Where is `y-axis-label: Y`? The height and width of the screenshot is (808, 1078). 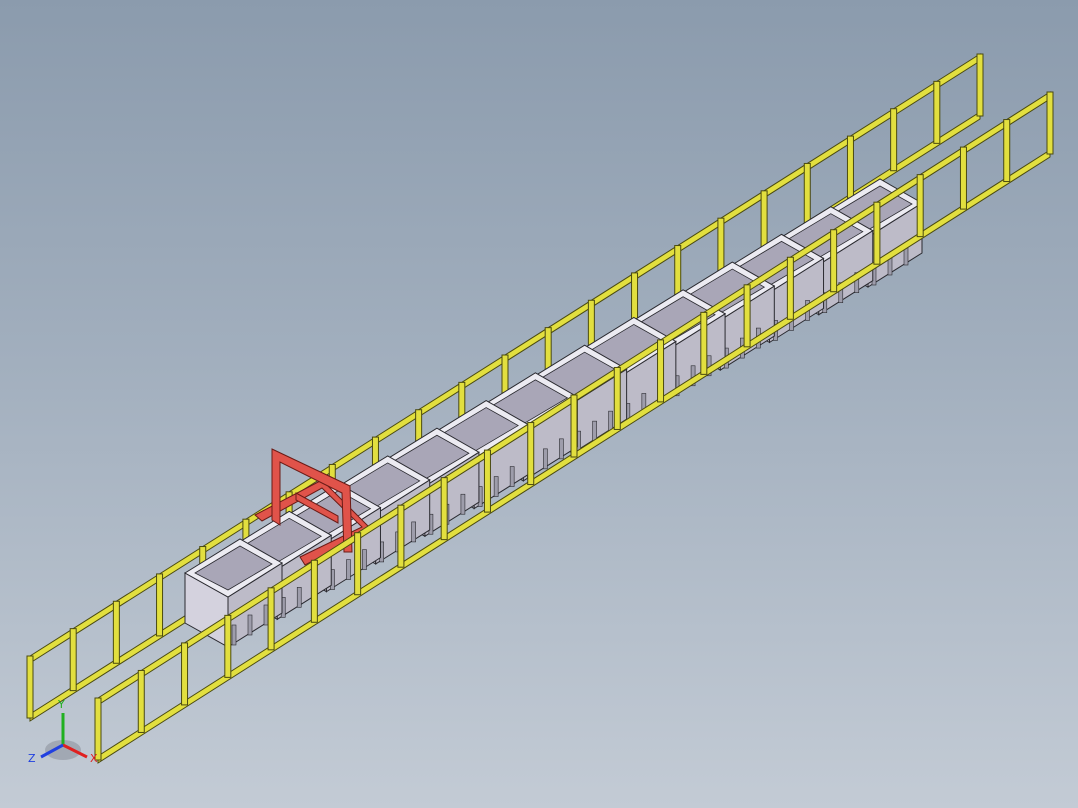 y-axis-label: Y is located at coordinates (61, 704).